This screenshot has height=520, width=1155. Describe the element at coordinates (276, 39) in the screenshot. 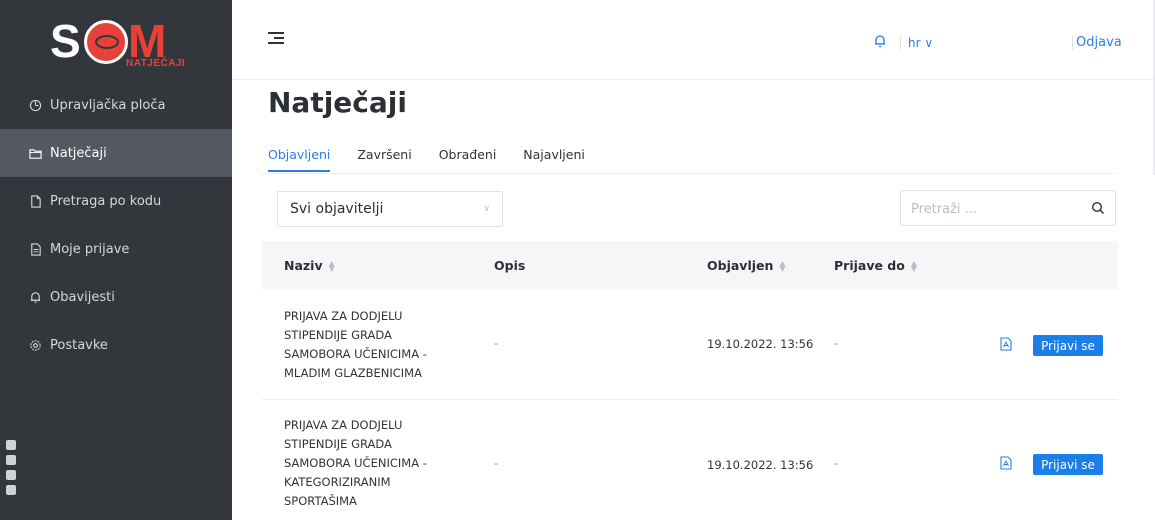

I see `menu-toggle-icon` at that location.